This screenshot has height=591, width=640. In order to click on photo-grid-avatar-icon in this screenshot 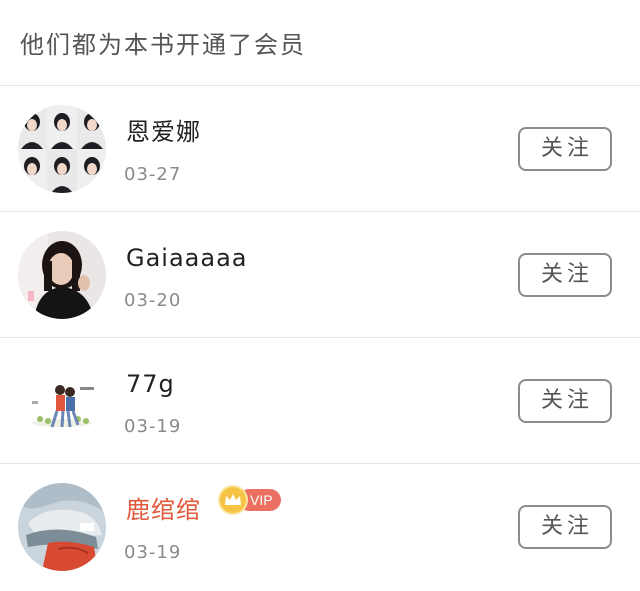, I will do `click(62, 149)`.